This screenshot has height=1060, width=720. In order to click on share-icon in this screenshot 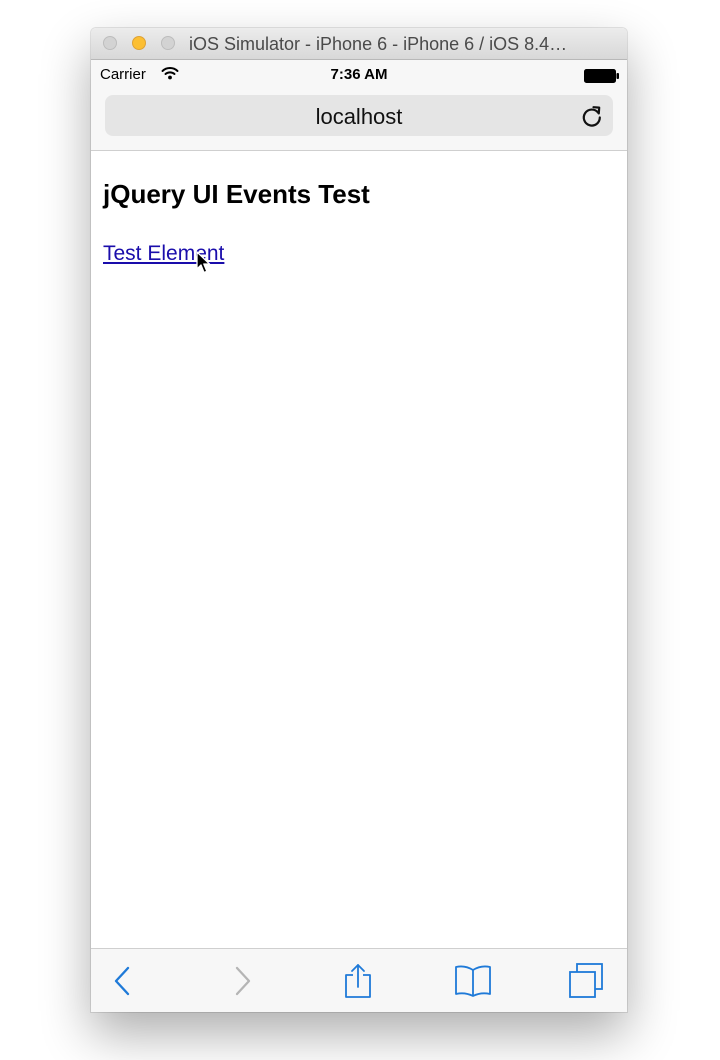, I will do `click(358, 981)`.